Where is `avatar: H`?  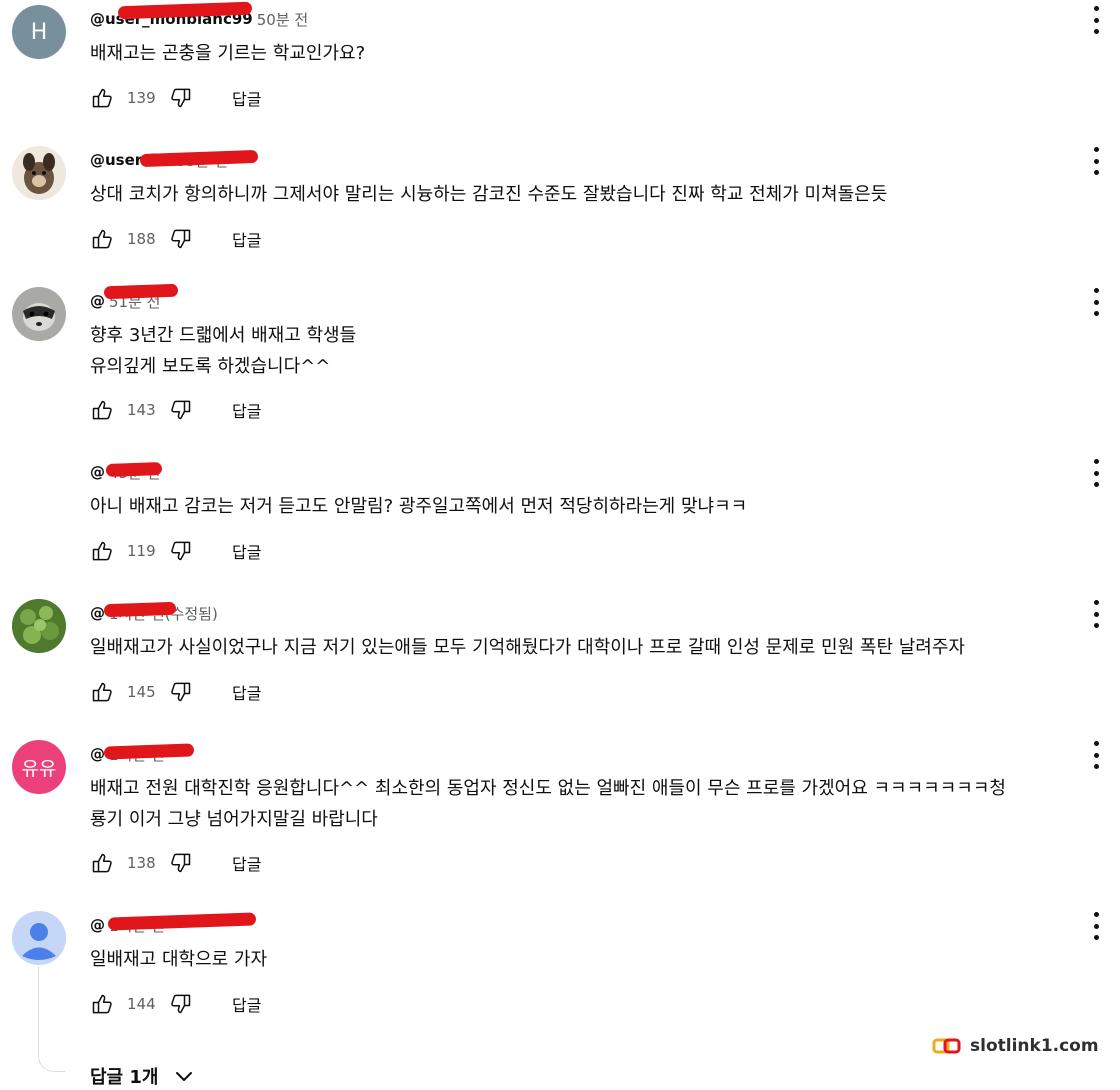 avatar: H is located at coordinates (39, 32).